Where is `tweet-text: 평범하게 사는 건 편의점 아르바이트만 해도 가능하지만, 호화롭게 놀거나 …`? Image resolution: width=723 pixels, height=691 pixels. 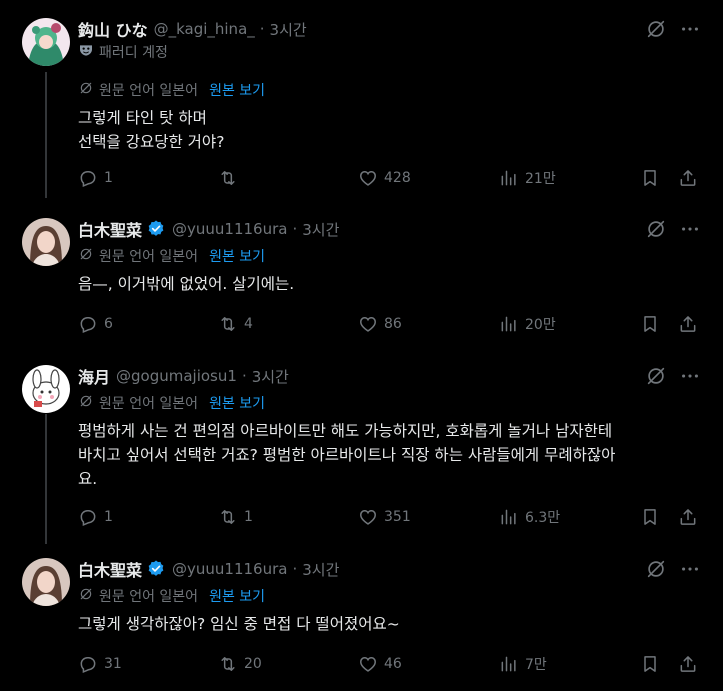
tweet-text: 평범하게 사는 건 편의점 아르바이트만 해도 가능하지만, 호화롭게 놀거나 … is located at coordinates (347, 455).